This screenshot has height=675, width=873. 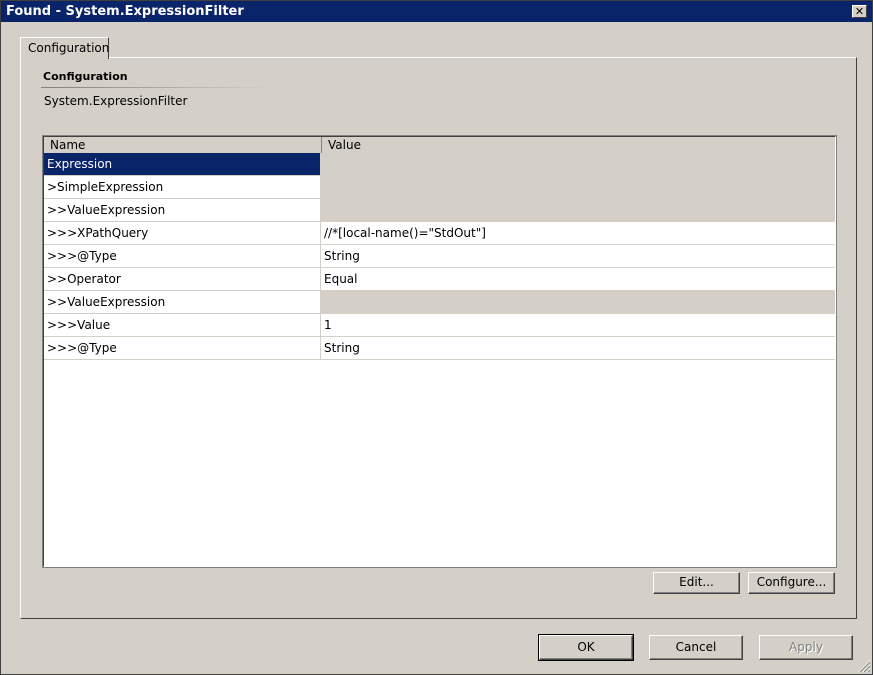 I want to click on grid-row: >SimpleExpression, so click(x=439, y=187).